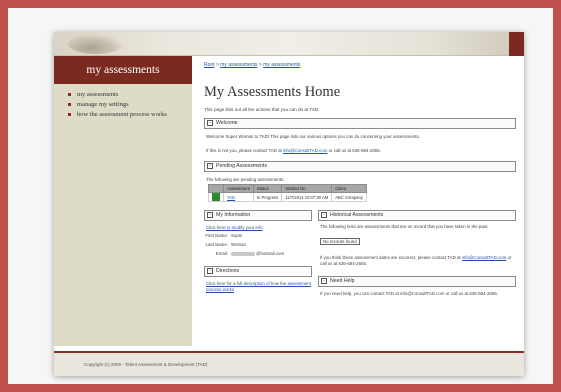  What do you see at coordinates (237, 235) in the screenshot?
I see `first-name-value: Supm` at bounding box center [237, 235].